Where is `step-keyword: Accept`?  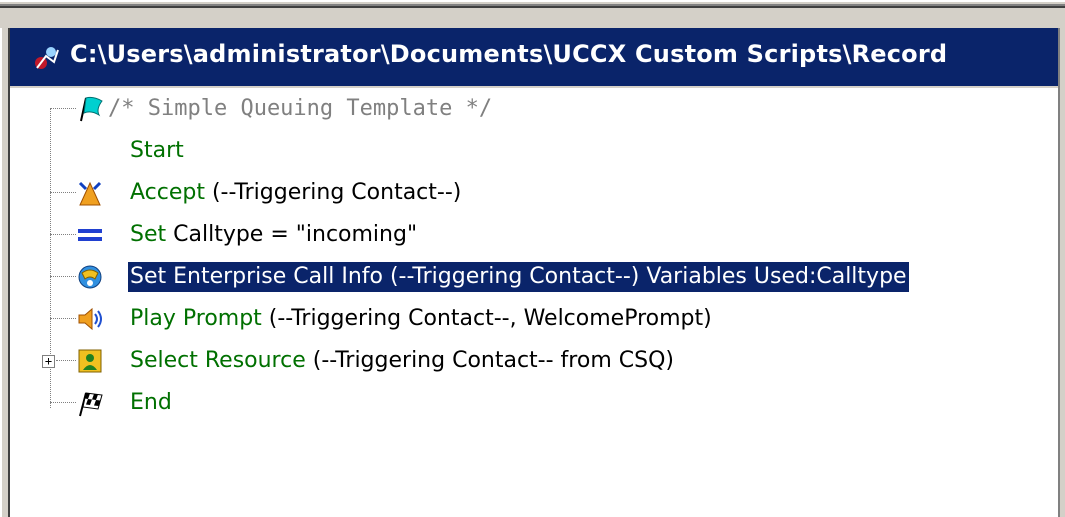
step-keyword: Accept is located at coordinates (167, 192).